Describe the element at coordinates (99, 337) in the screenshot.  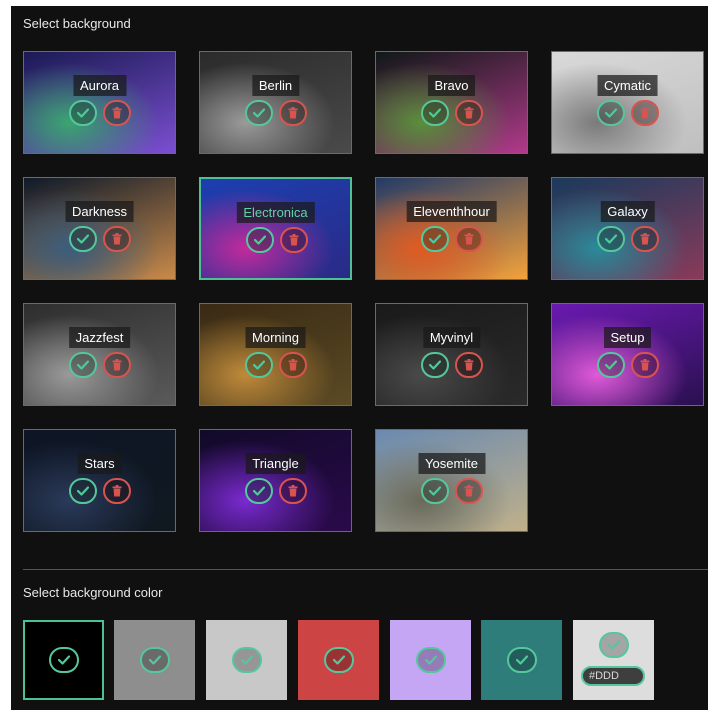
I see `tile-name-label: Jazzfest` at that location.